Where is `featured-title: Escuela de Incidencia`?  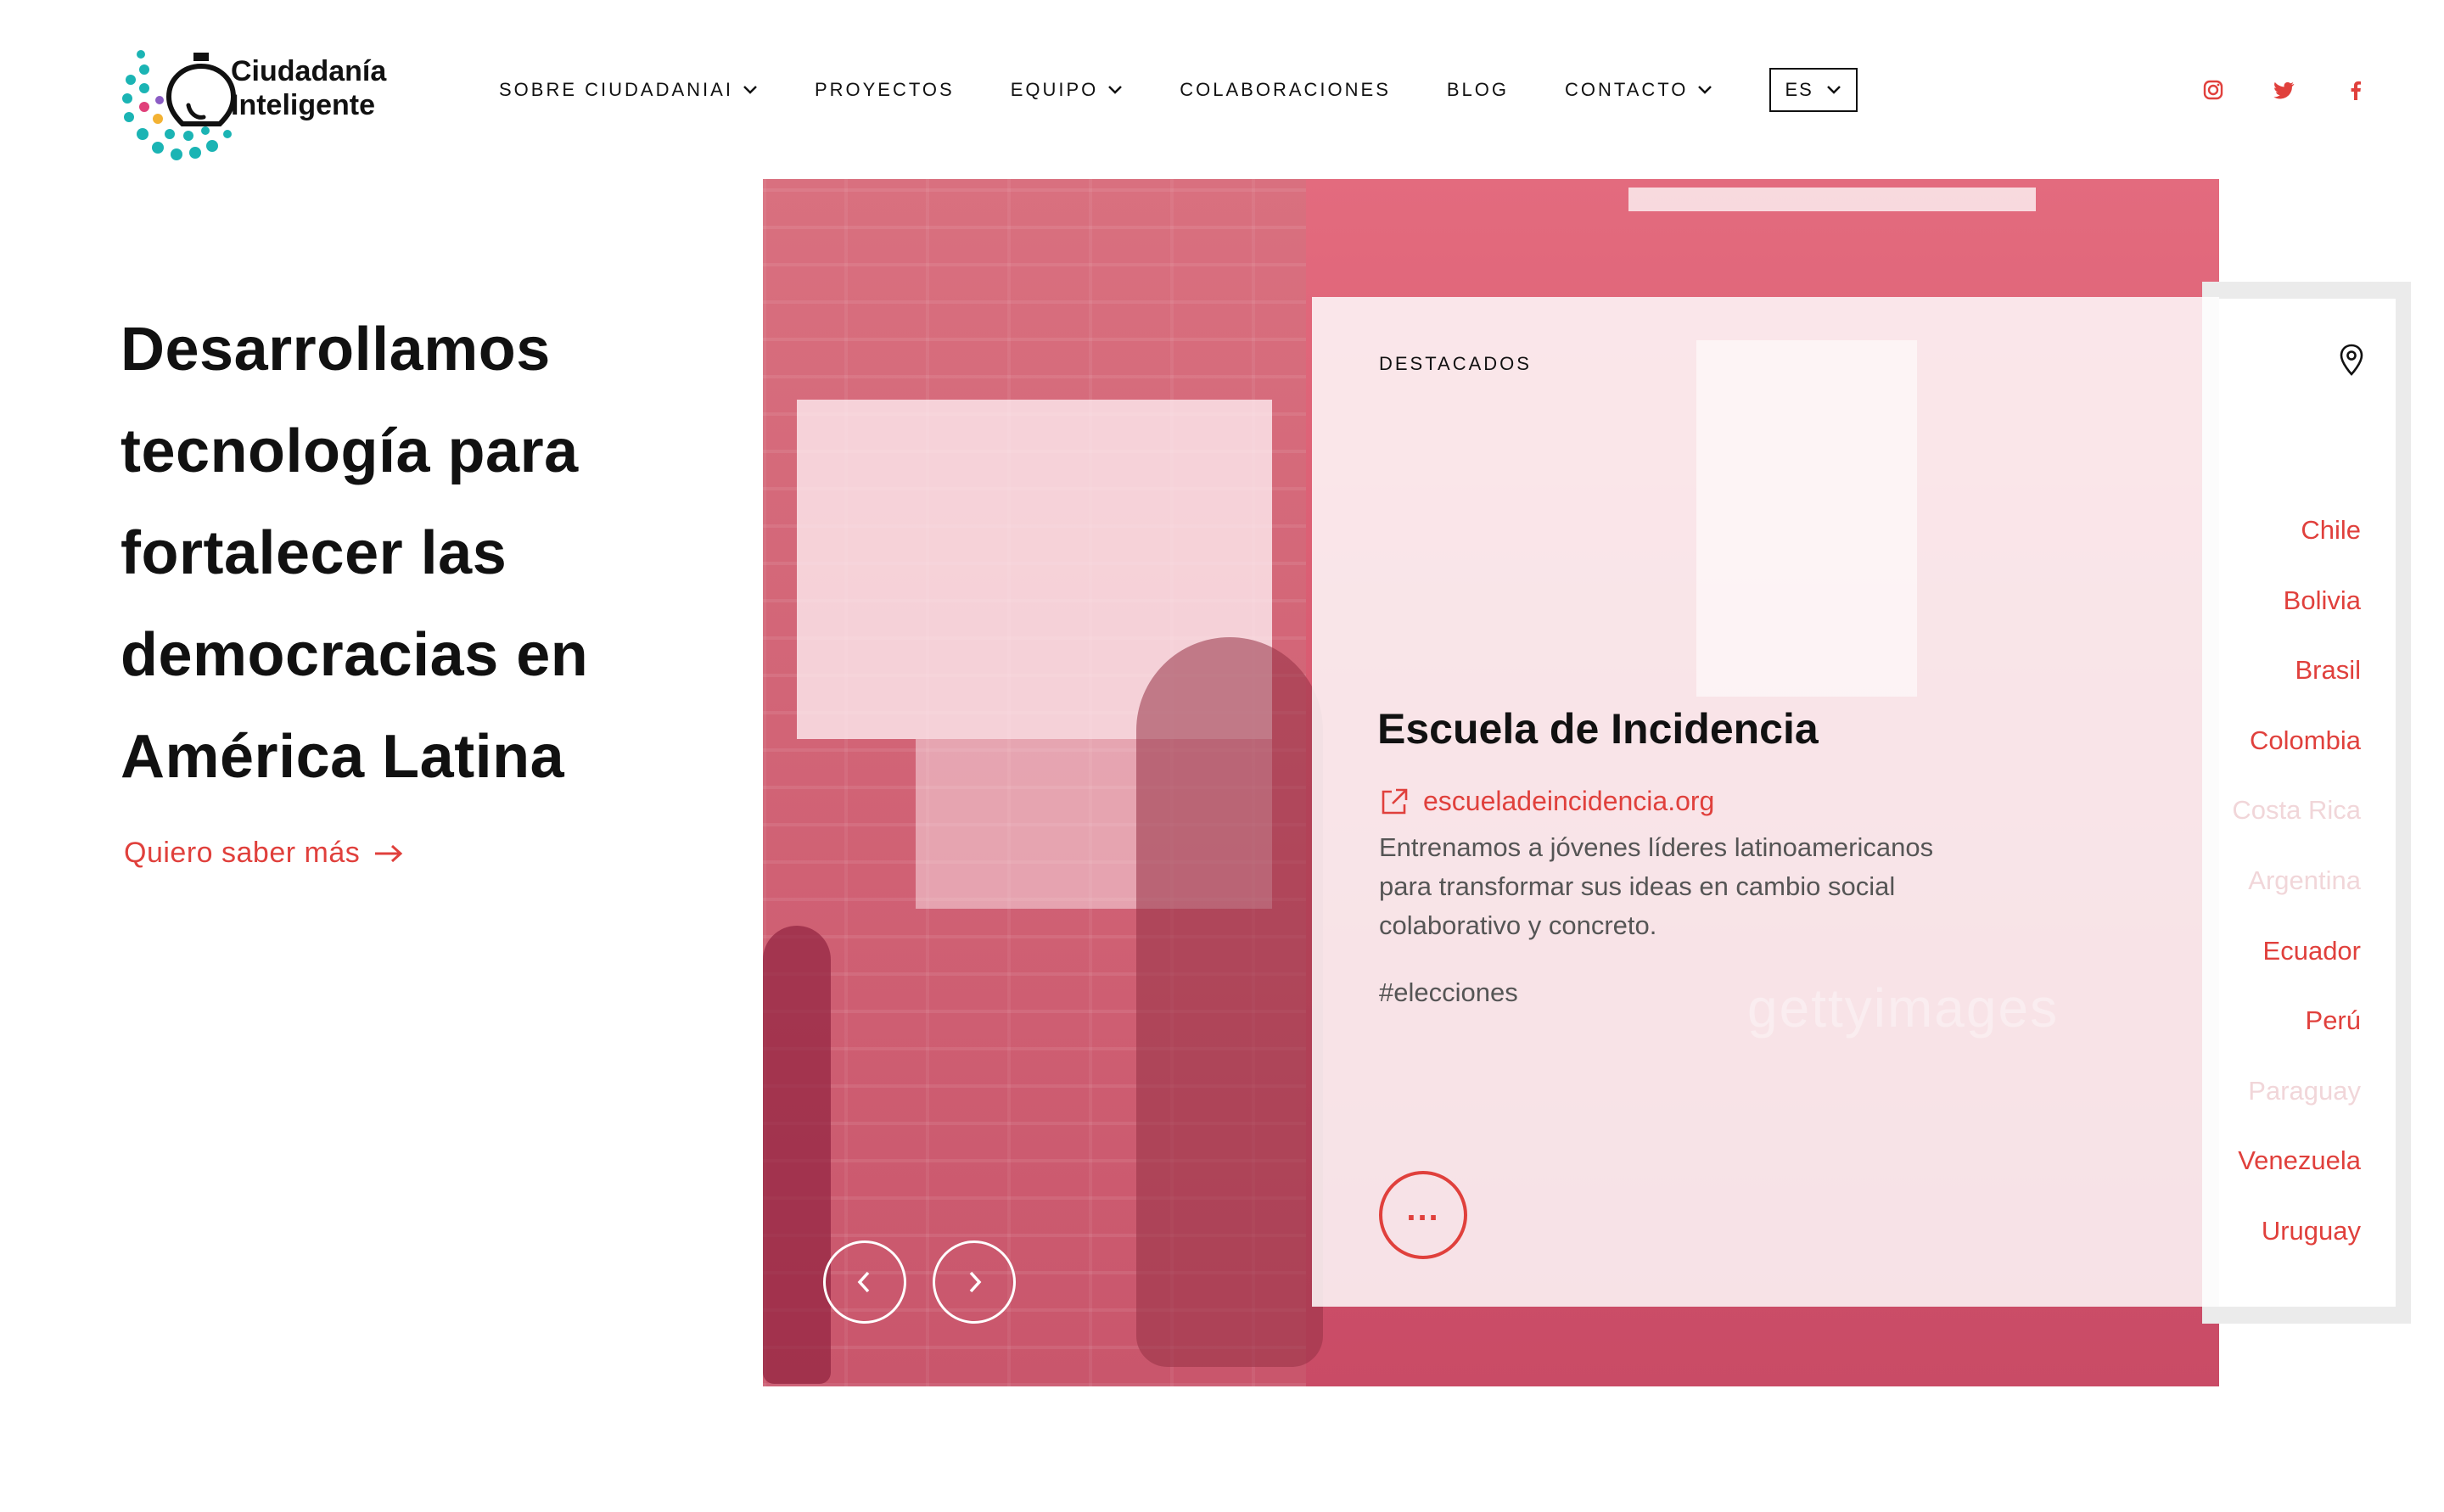
featured-title: Escuela de Incidencia is located at coordinates (1598, 729).